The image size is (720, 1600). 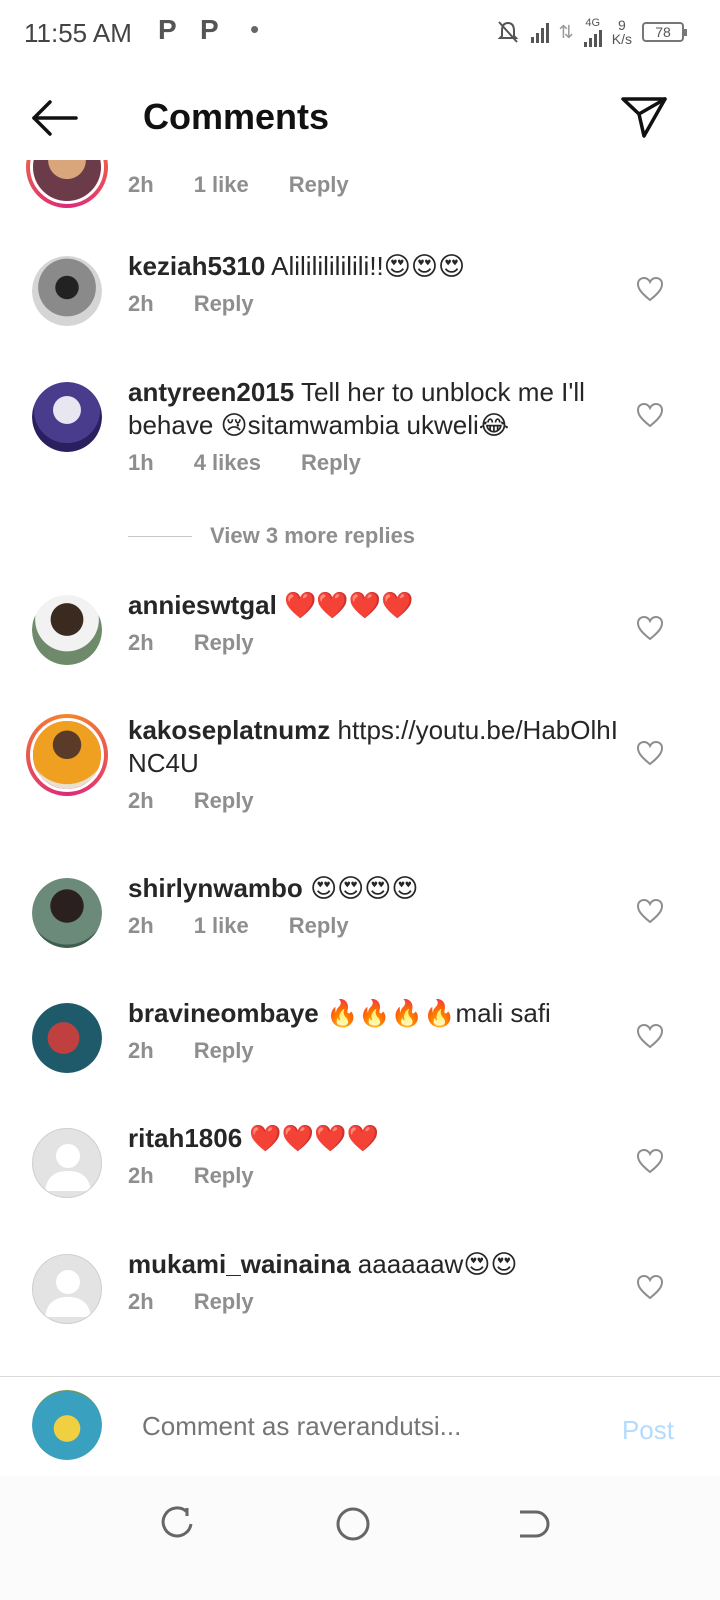 I want to click on net-speed: 9 K/s, so click(x=622, y=32).